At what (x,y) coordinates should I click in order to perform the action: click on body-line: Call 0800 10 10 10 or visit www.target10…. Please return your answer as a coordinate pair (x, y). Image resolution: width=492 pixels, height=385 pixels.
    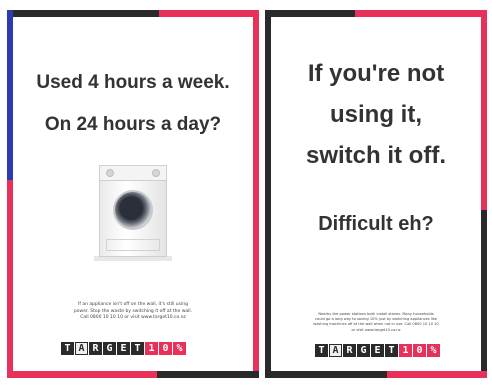
    Looking at the image, I should click on (133, 317).